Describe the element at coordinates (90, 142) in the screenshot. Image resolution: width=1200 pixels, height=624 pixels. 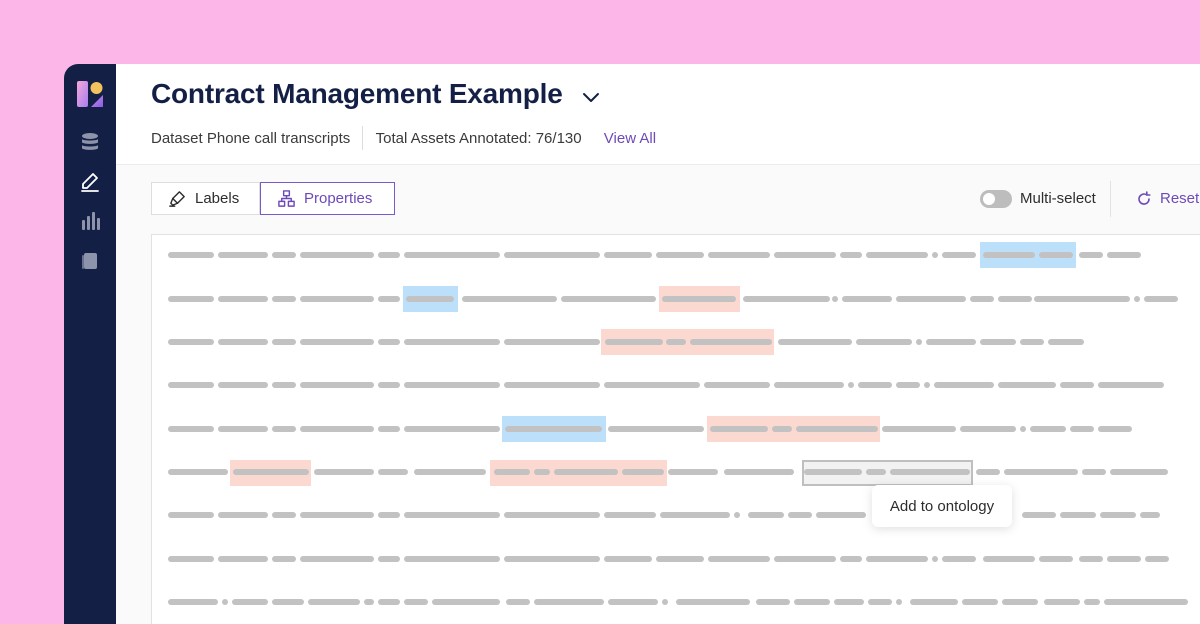
I see `database-icon` at that location.